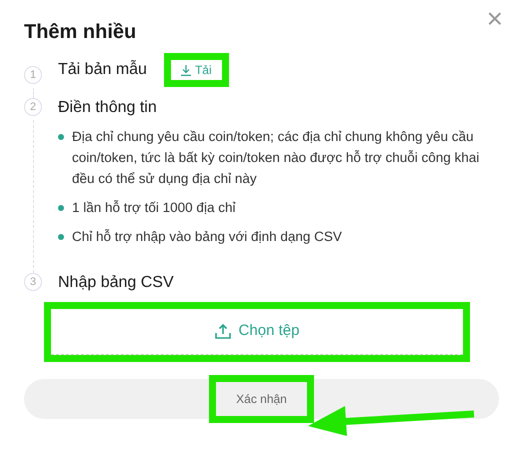 The height and width of the screenshot is (467, 523). What do you see at coordinates (261, 399) in the screenshot?
I see `confirm-button: Xác nhận` at bounding box center [261, 399].